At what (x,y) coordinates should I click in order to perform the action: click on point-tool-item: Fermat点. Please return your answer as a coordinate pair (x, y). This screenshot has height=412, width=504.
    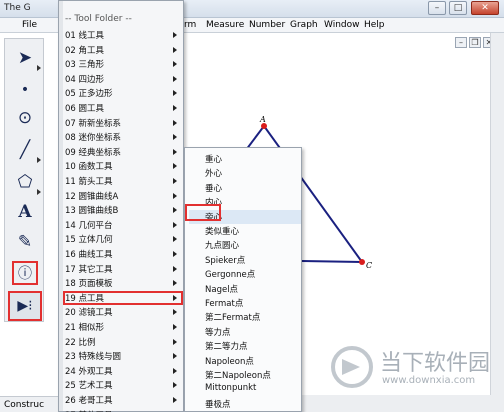
    Looking at the image, I should click on (245, 303).